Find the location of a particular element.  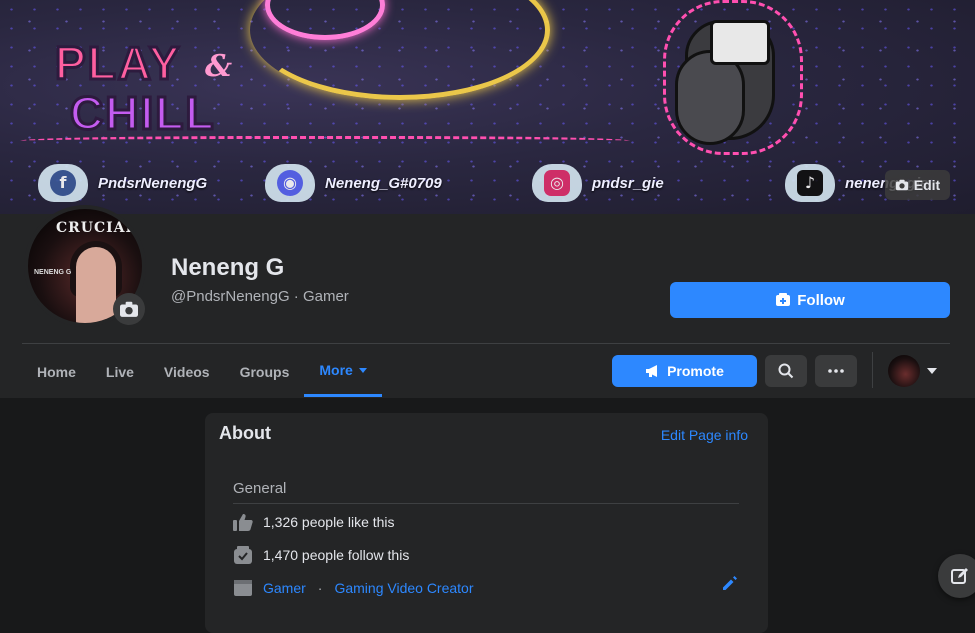

promote-button: Promote is located at coordinates (684, 371).